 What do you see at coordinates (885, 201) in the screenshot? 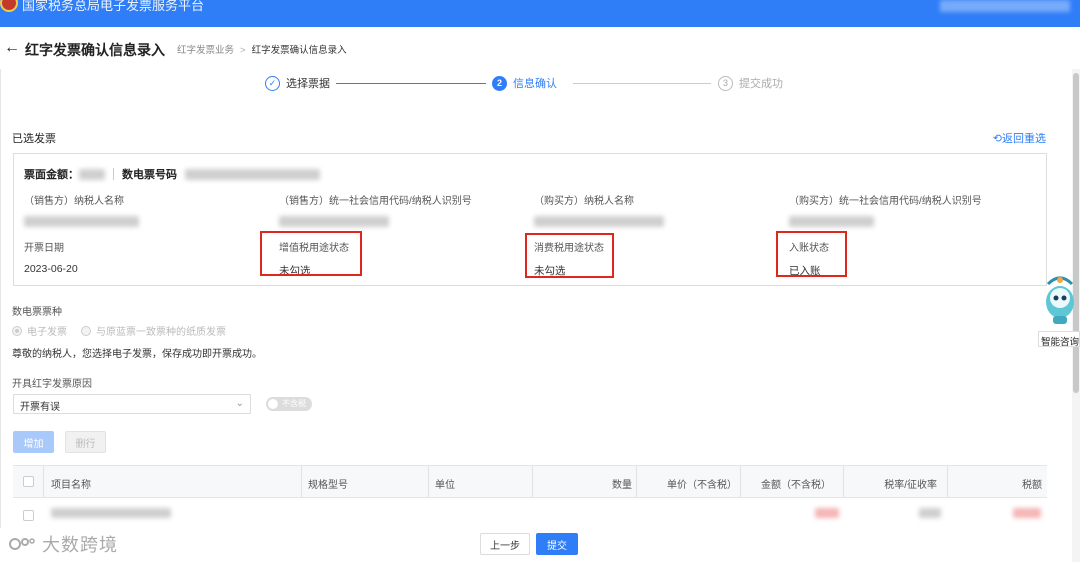
I see `buyer-id-label: （购买方）统一社会信用代码/纳税人识别号` at bounding box center [885, 201].